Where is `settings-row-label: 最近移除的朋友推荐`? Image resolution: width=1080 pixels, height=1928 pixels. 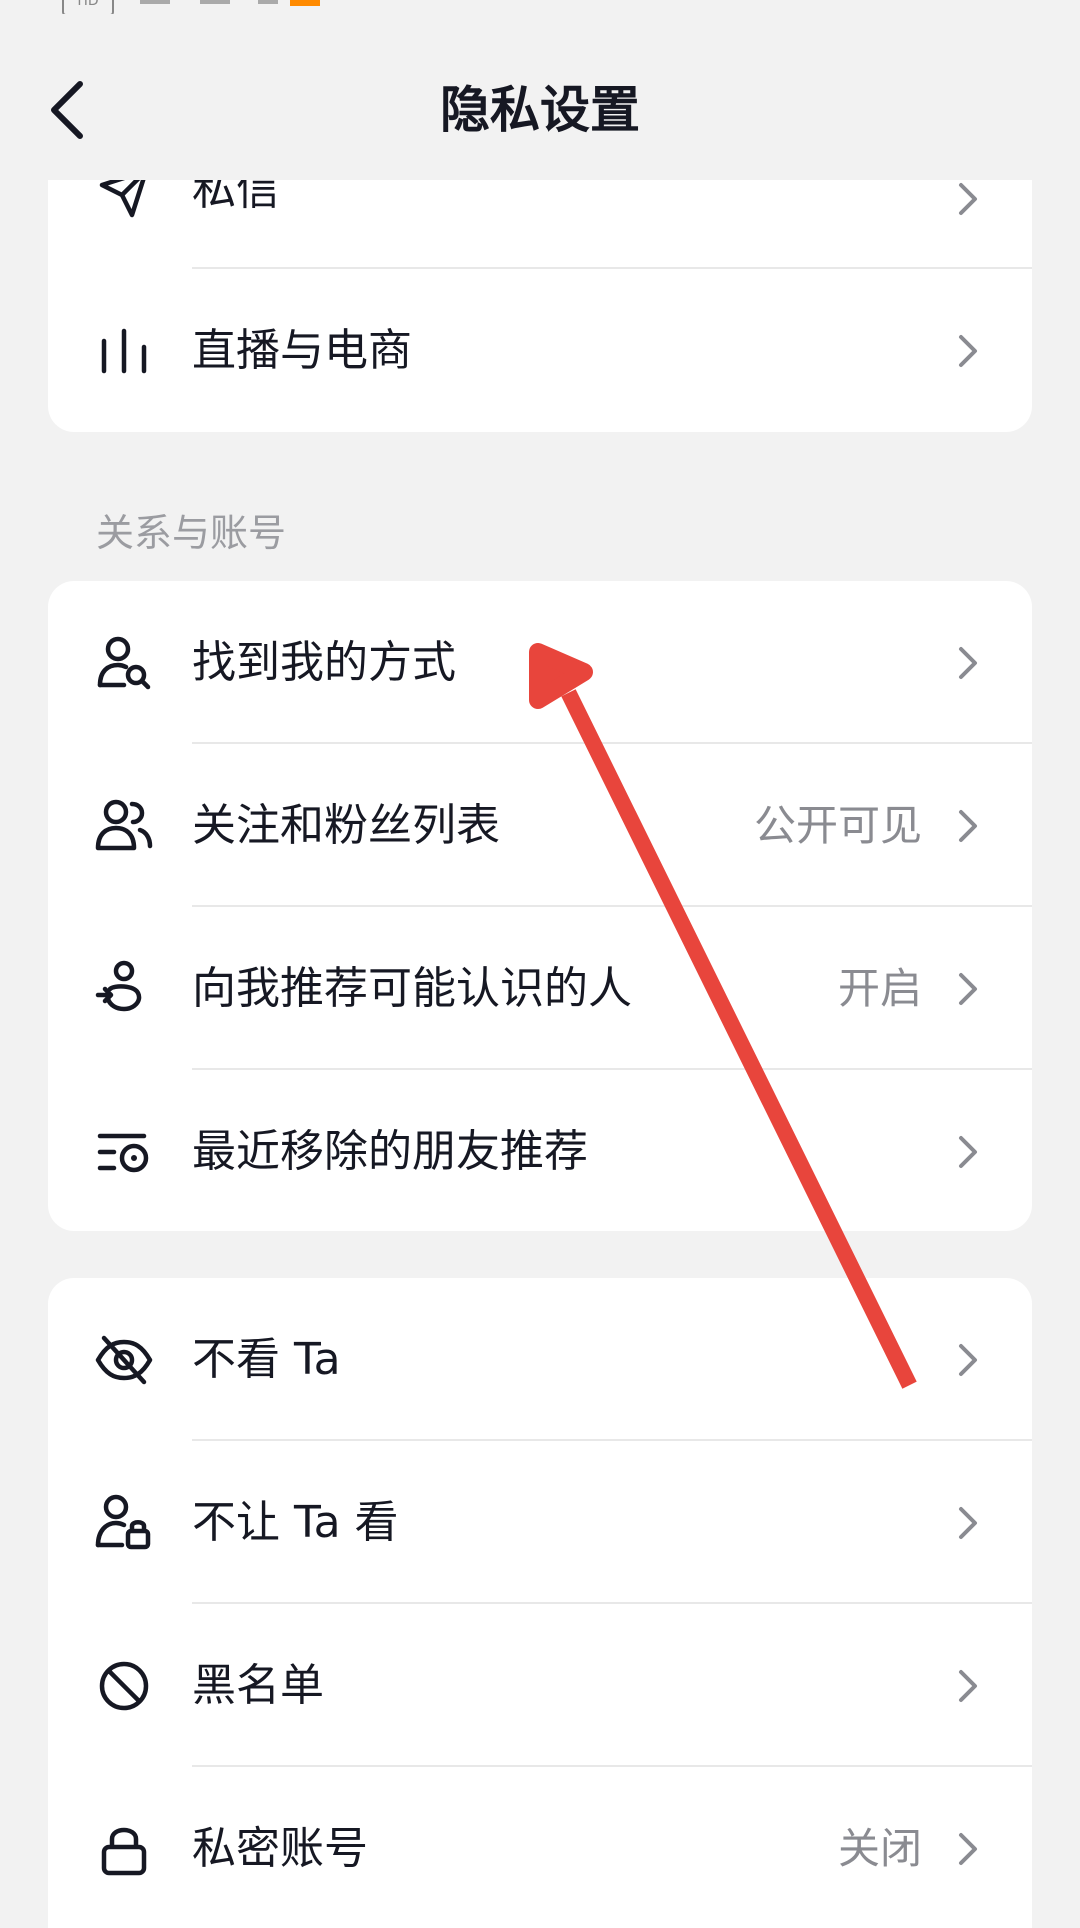 settings-row-label: 最近移除的朋友推荐 is located at coordinates (390, 1151).